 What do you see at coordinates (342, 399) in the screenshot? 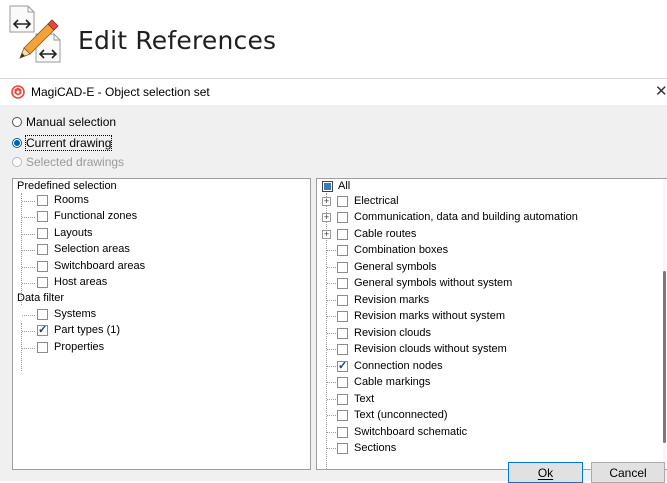
I see `checkbox-text` at bounding box center [342, 399].